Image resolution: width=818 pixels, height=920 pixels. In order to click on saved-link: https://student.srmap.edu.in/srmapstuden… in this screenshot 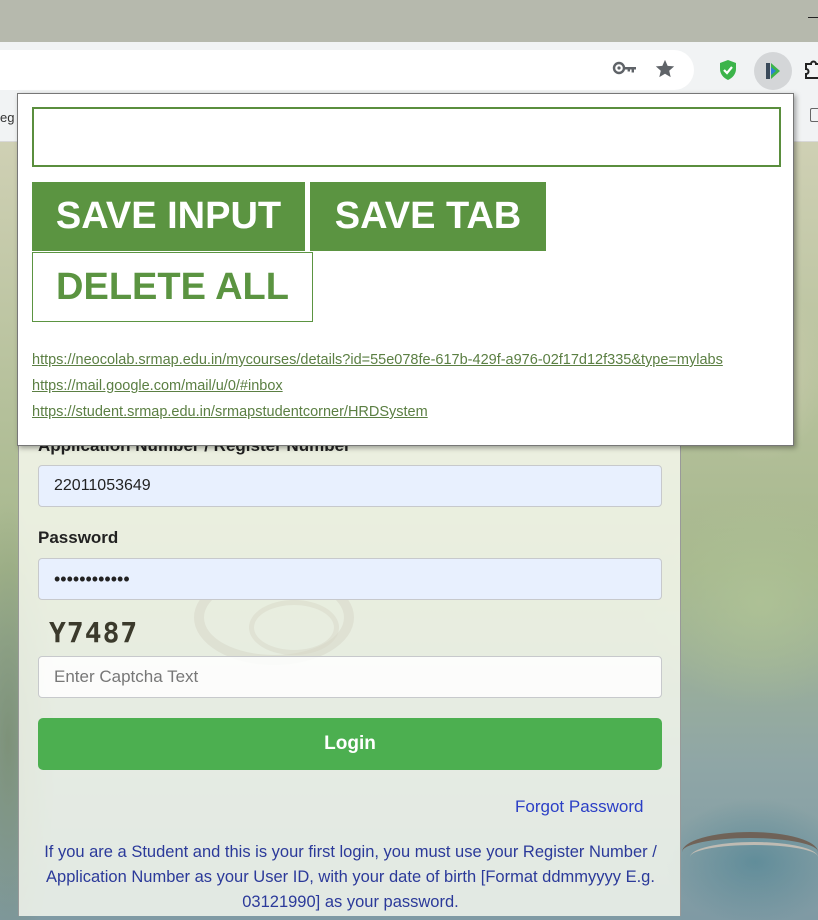, I will do `click(377, 412)`.